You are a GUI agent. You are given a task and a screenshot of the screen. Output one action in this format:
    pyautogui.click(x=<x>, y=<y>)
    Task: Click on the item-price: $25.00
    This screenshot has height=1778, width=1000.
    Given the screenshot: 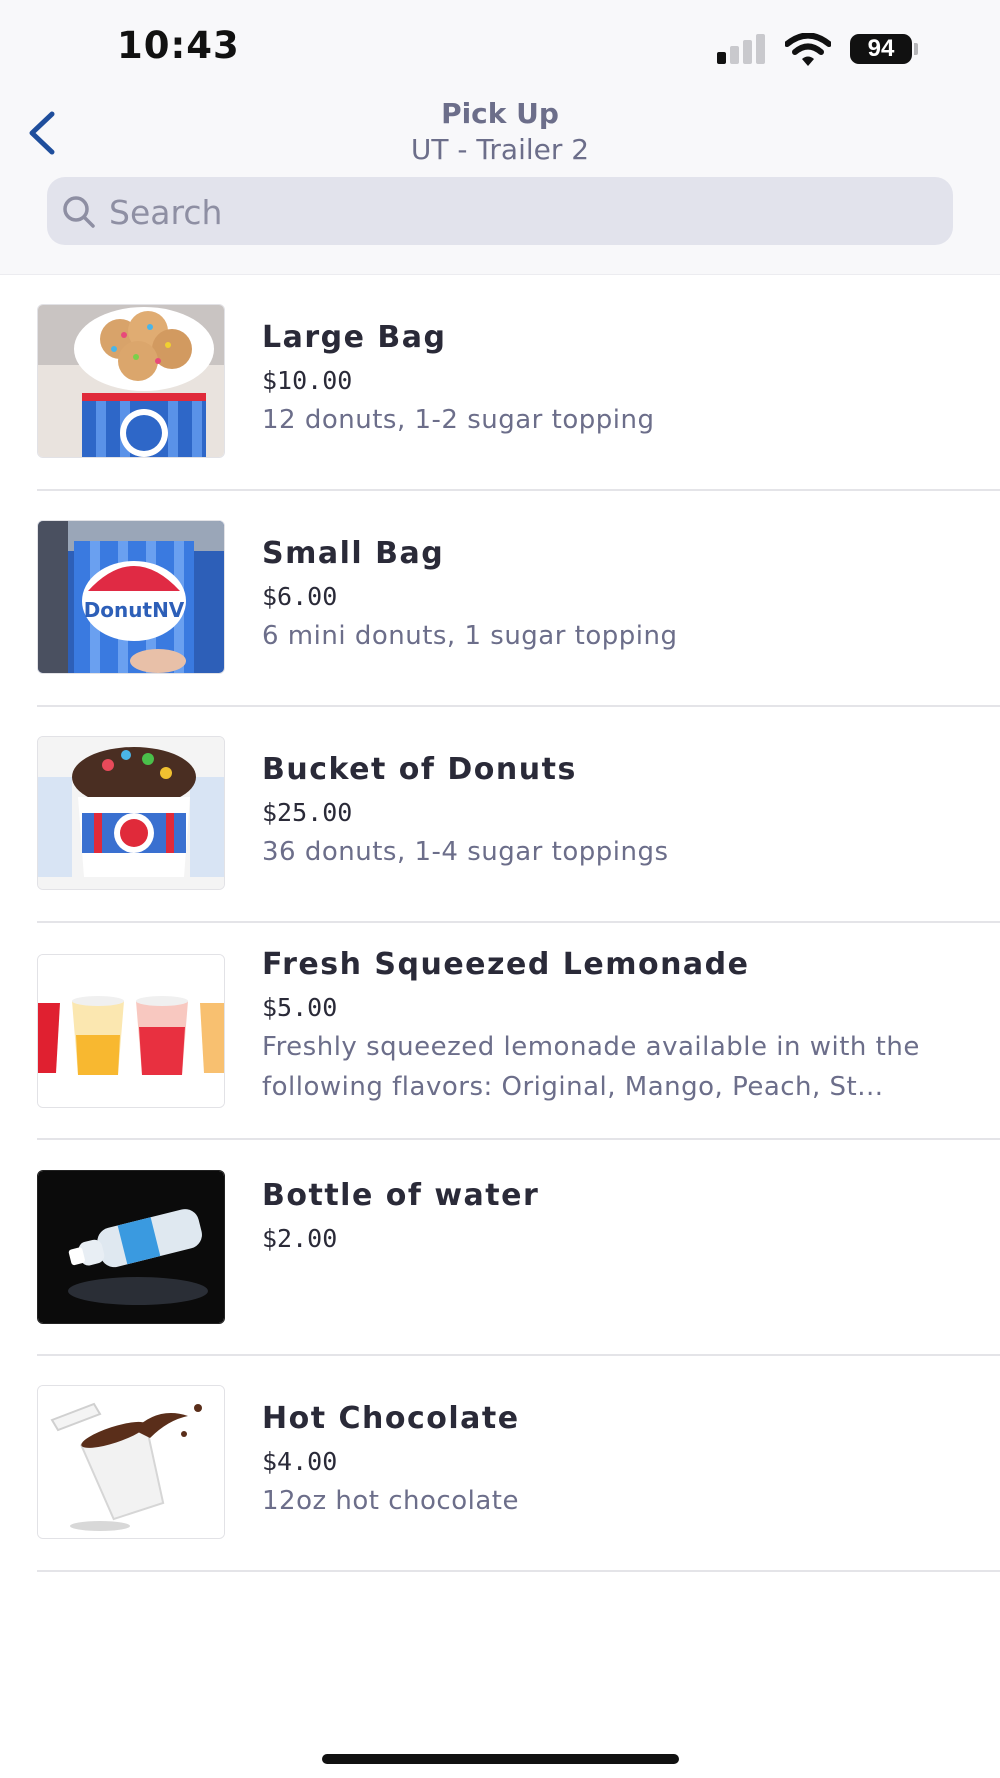 What is the action you would take?
    pyautogui.click(x=307, y=812)
    